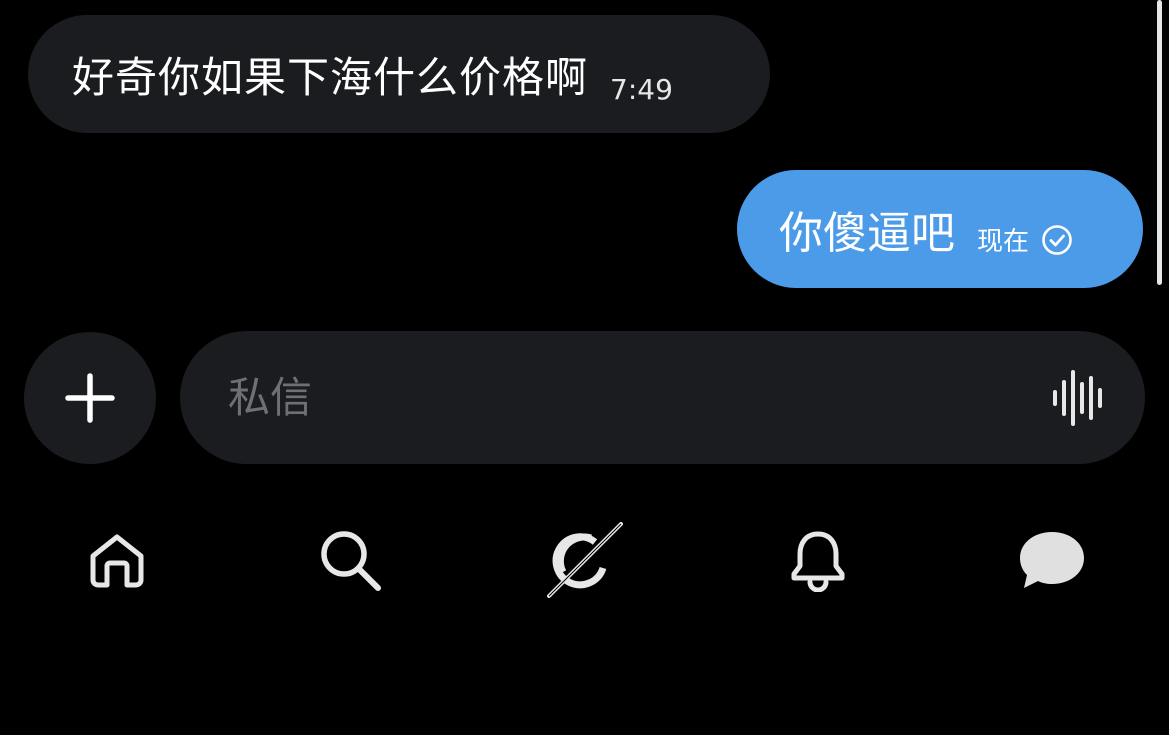  I want to click on home-icon, so click(117, 561).